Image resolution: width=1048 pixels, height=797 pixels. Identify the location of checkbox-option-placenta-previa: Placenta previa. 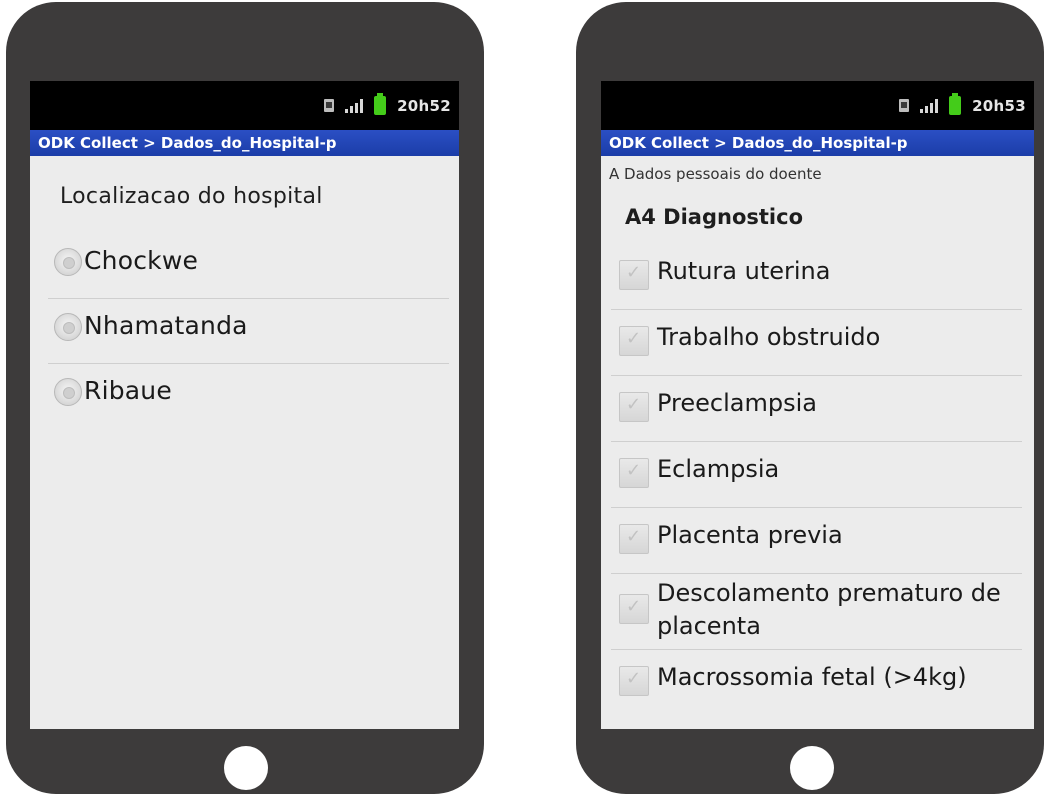
(816, 541).